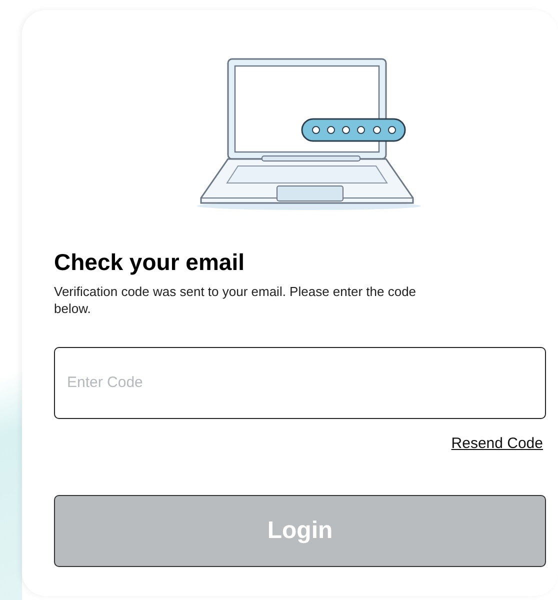 The width and height of the screenshot is (558, 600). I want to click on code-input-field: Enter Code, so click(300, 382).